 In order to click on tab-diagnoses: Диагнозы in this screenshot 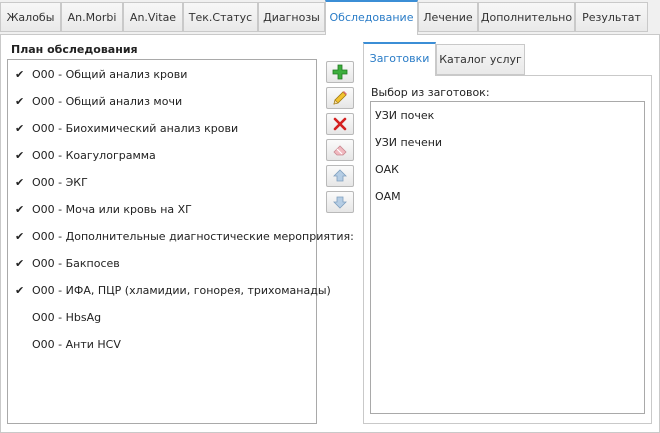, I will do `click(291, 17)`.